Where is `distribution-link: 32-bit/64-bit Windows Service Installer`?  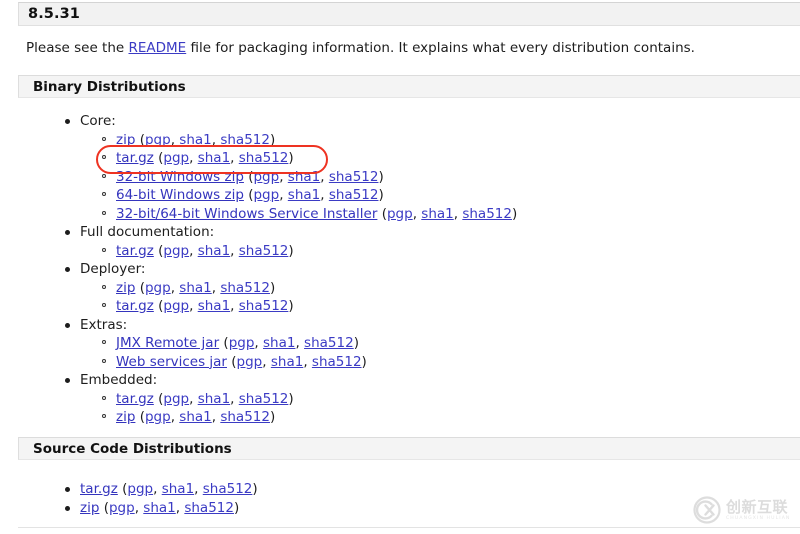
distribution-link: 32-bit/64-bit Windows Service Installer is located at coordinates (246, 214).